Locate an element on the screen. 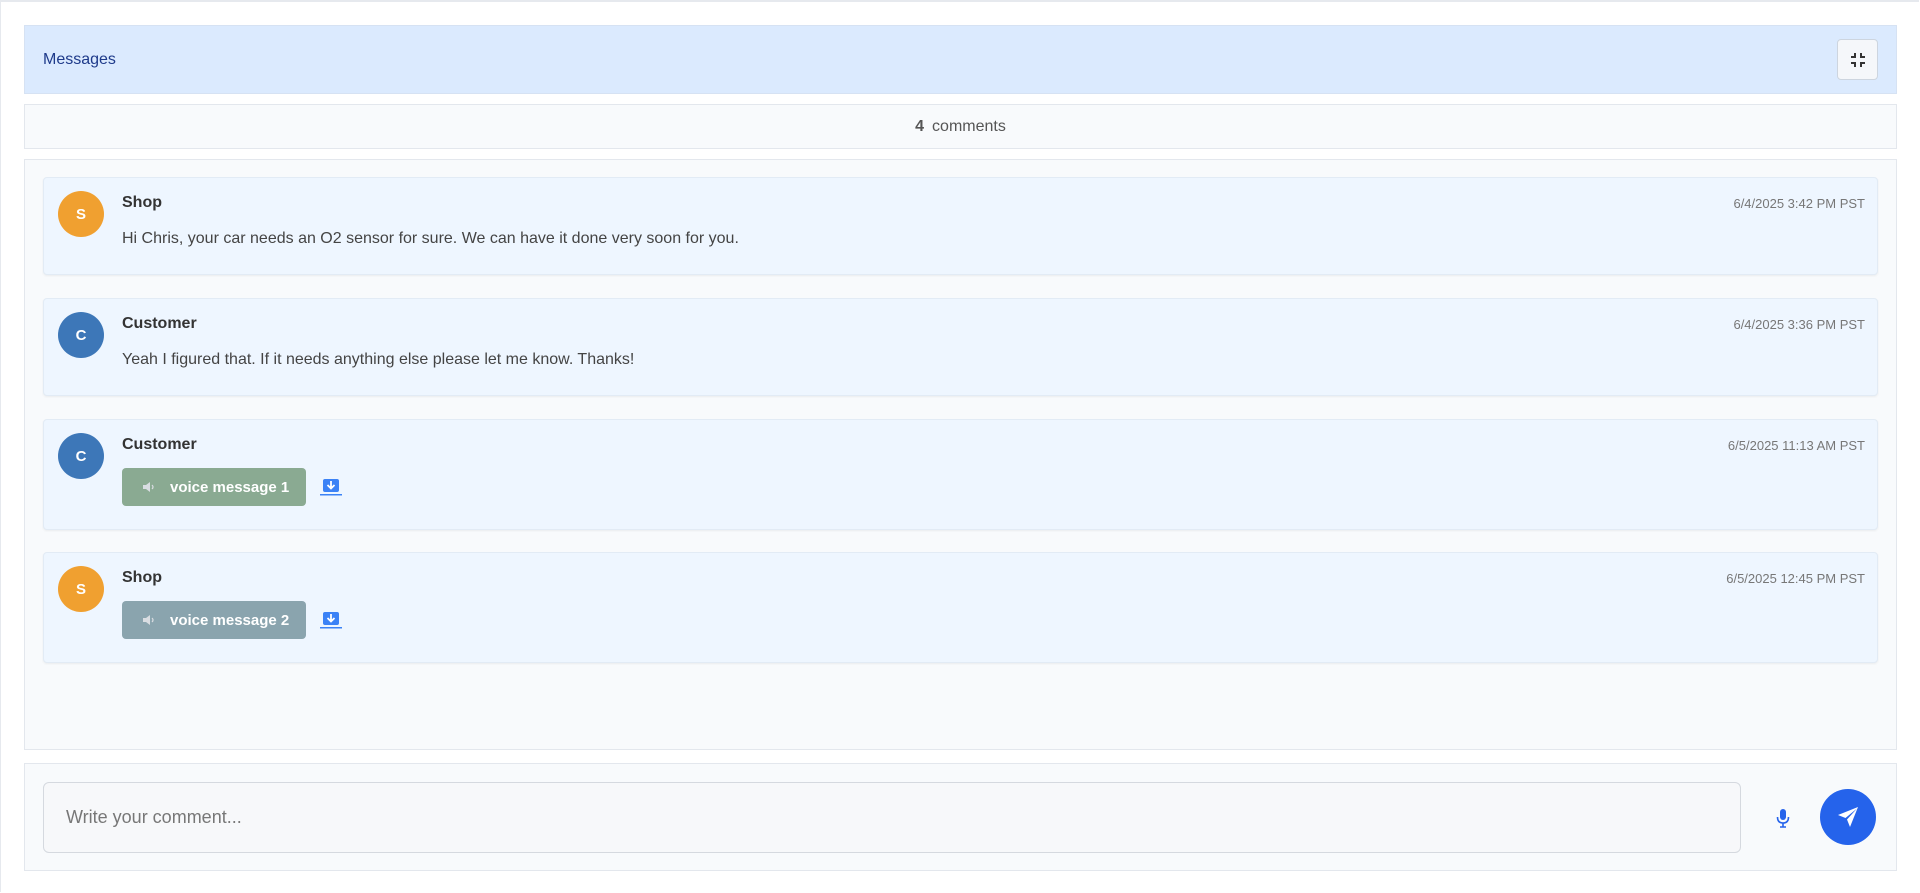 Image resolution: width=1920 pixels, height=893 pixels. microphone-icon is located at coordinates (1783, 818).